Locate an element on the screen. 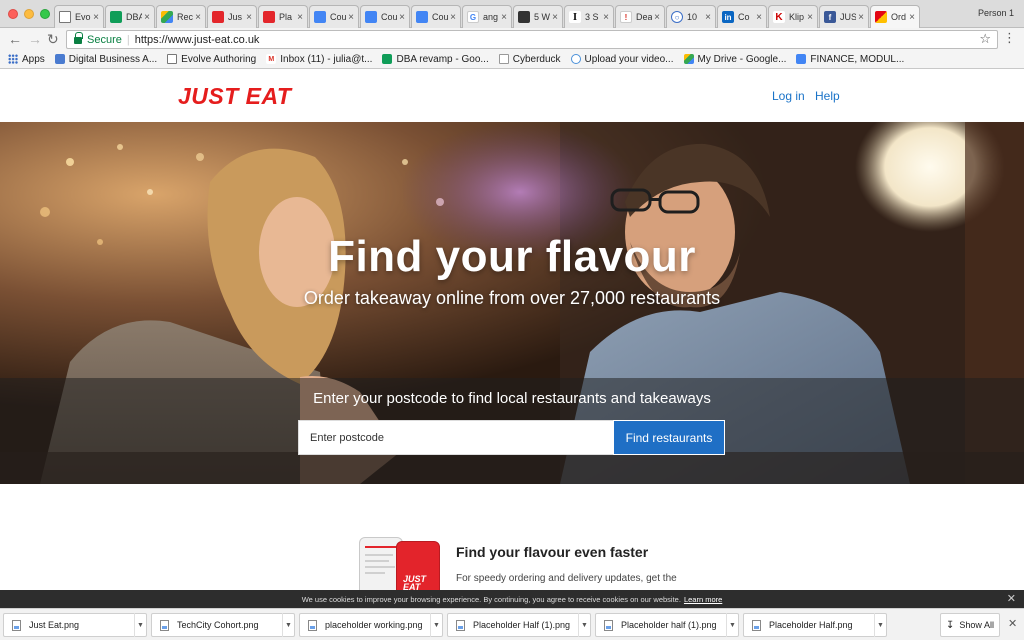 The height and width of the screenshot is (640, 1024). download-filename: Placeholder Half.png is located at coordinates (811, 625).